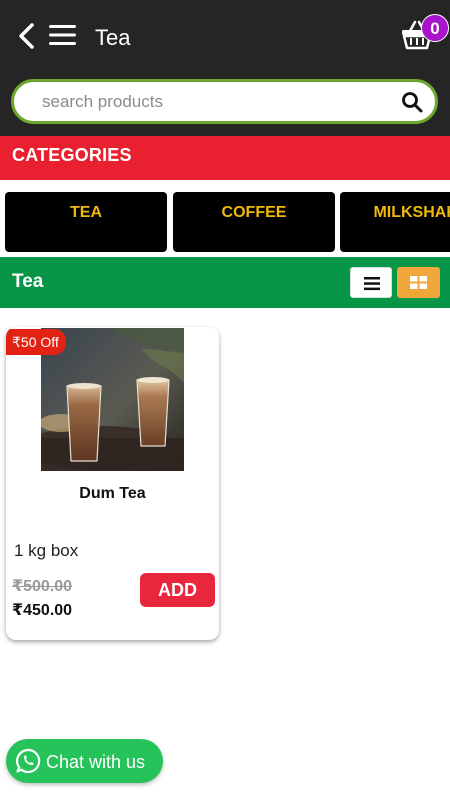 The width and height of the screenshot is (450, 800). I want to click on categories-heading: CATEGORIES, so click(72, 155).